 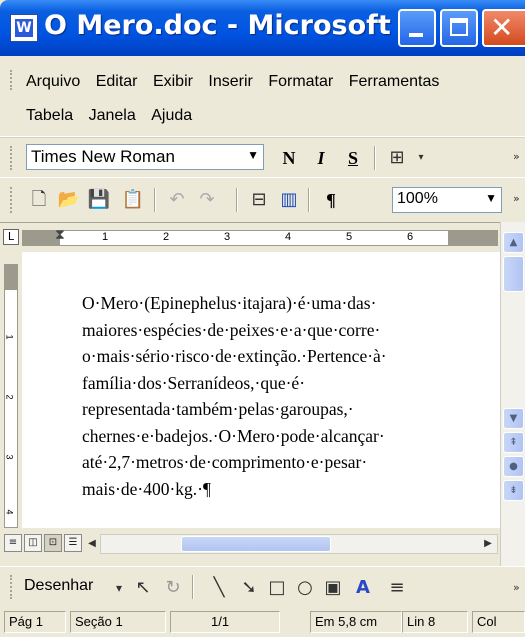 I want to click on status-position: Em 5,8 cm, so click(x=356, y=622).